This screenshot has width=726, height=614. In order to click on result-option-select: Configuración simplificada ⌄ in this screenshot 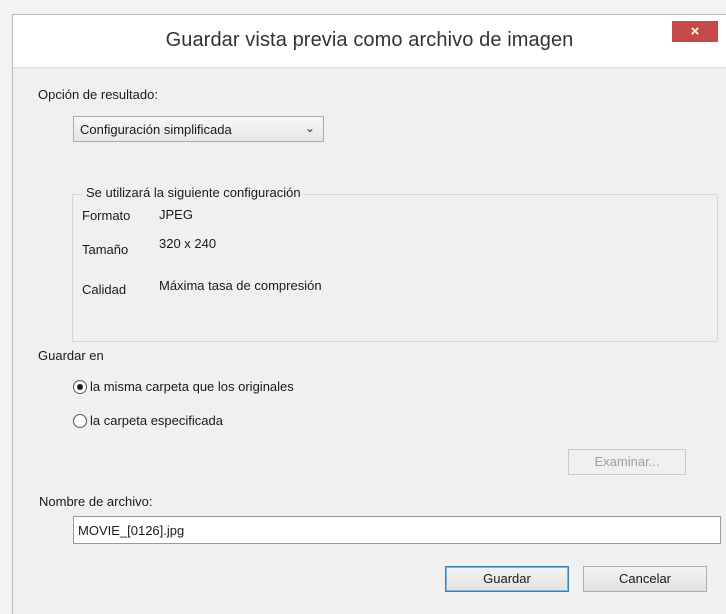, I will do `click(198, 129)`.